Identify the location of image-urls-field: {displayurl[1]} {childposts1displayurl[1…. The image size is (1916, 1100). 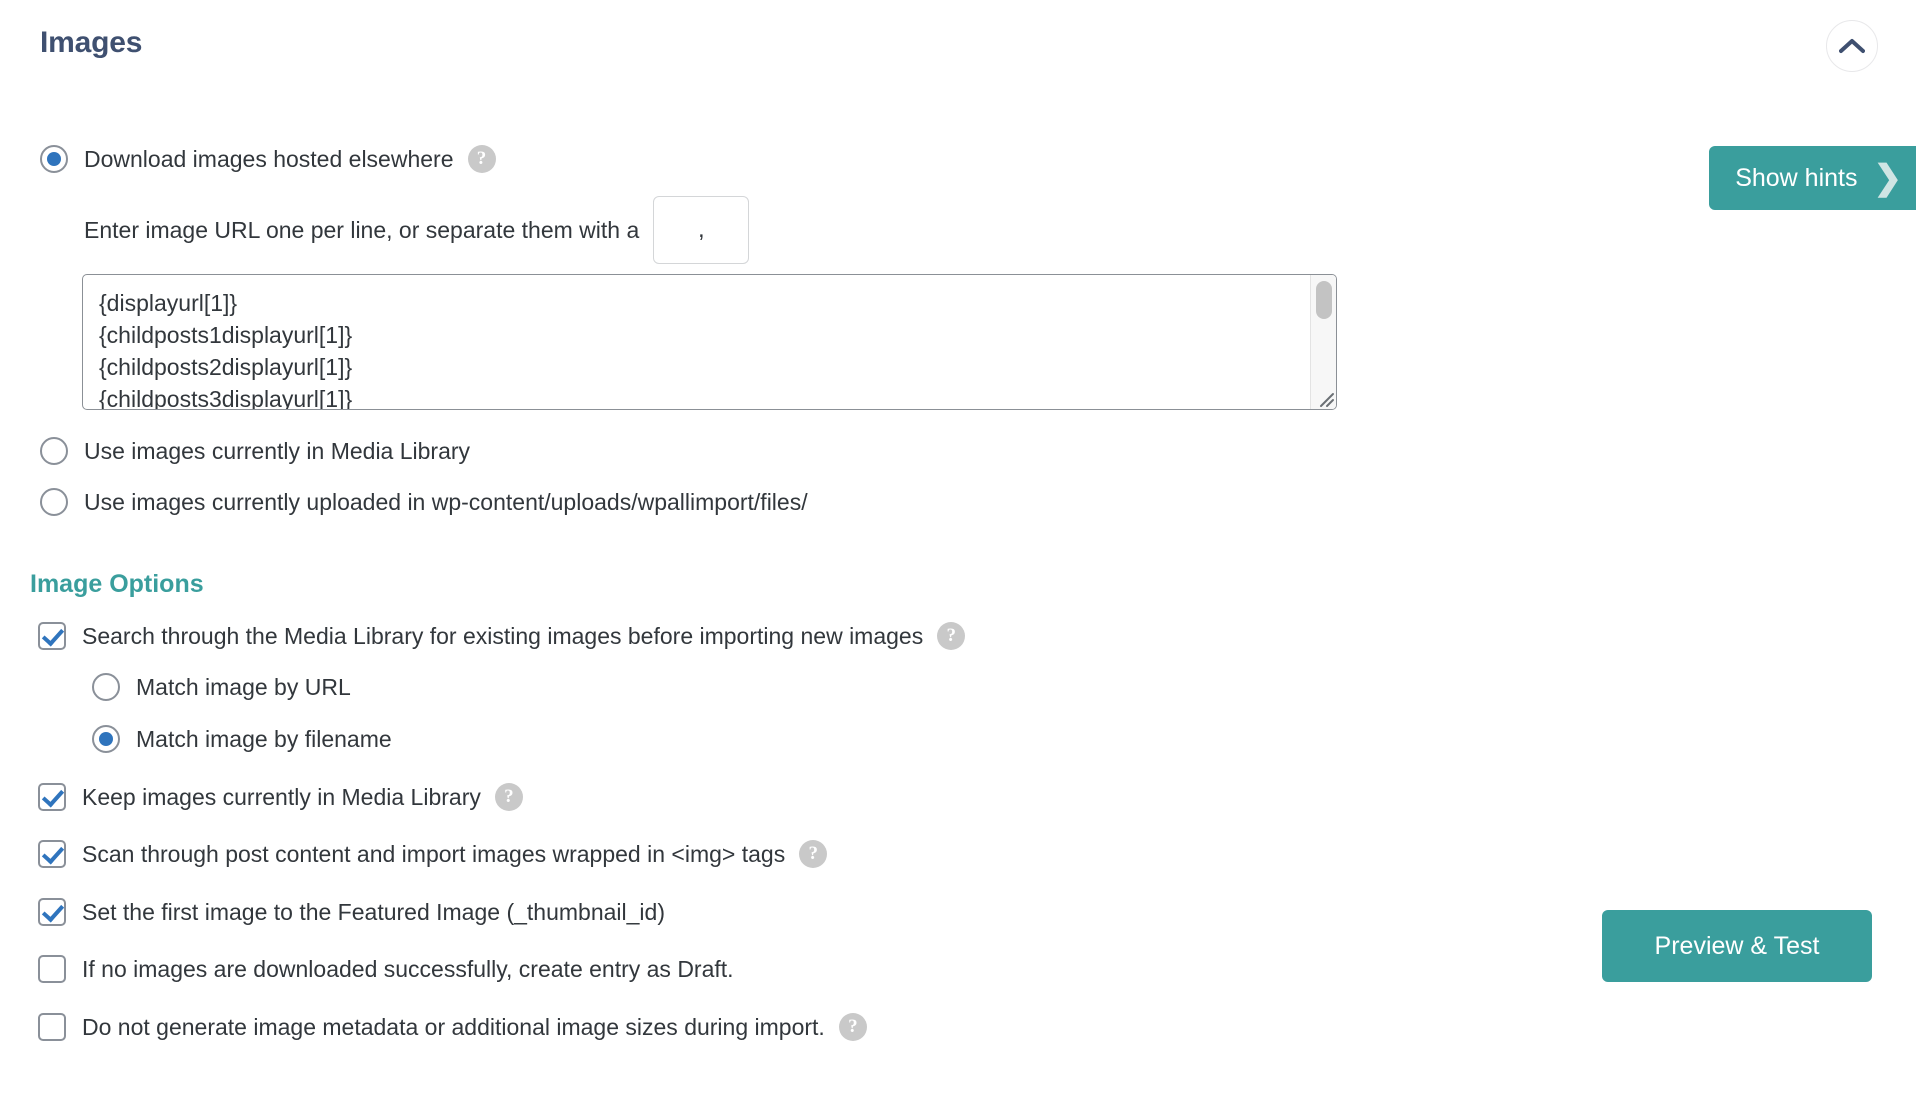
(709, 342).